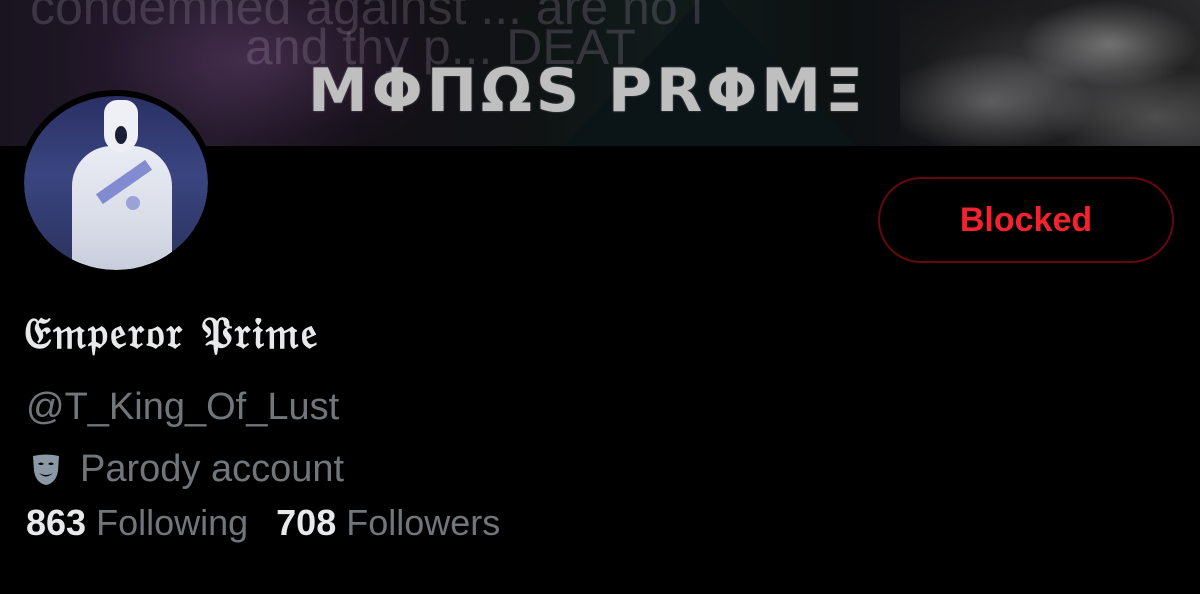 Image resolution: width=1200 pixels, height=594 pixels. What do you see at coordinates (263, 523) in the screenshot?
I see `follow-stats: 863 Following 708 Followers` at bounding box center [263, 523].